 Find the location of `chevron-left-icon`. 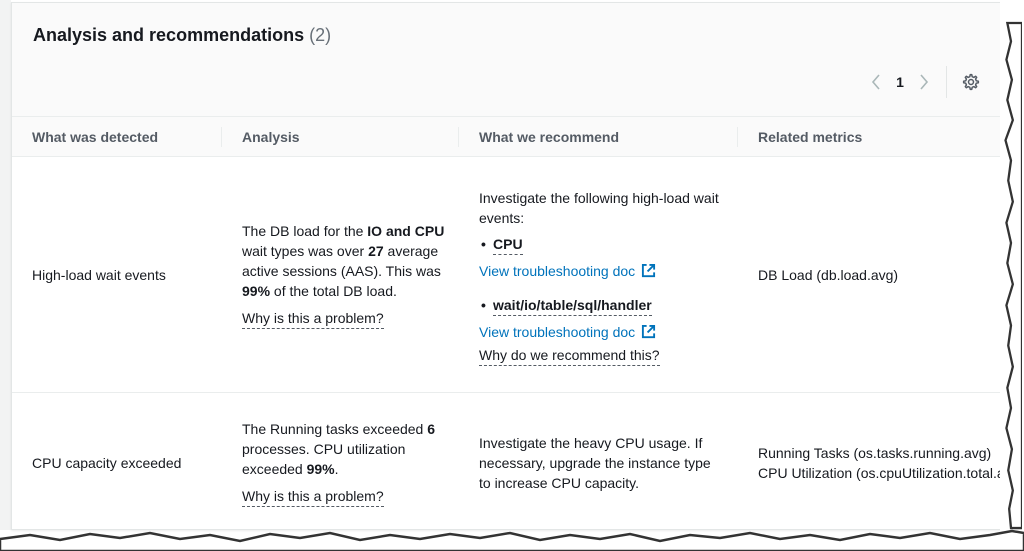

chevron-left-icon is located at coordinates (875, 82).